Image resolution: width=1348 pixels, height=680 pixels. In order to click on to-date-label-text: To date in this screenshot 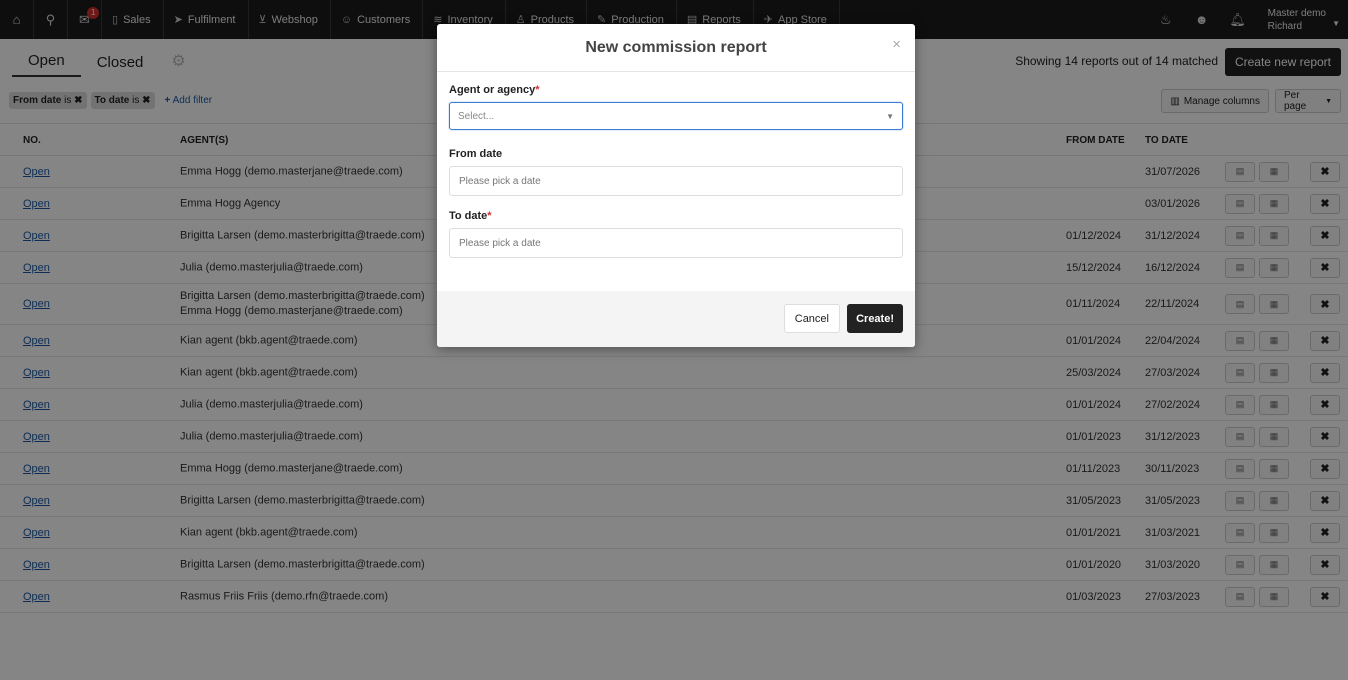, I will do `click(468, 216)`.